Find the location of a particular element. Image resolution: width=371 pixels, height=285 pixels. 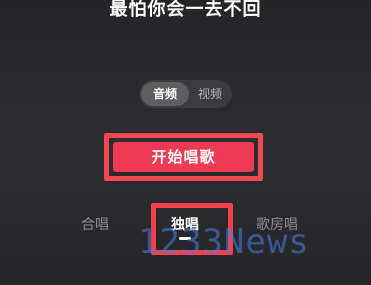

mode-toggle: 音频 视频 is located at coordinates (185, 94).